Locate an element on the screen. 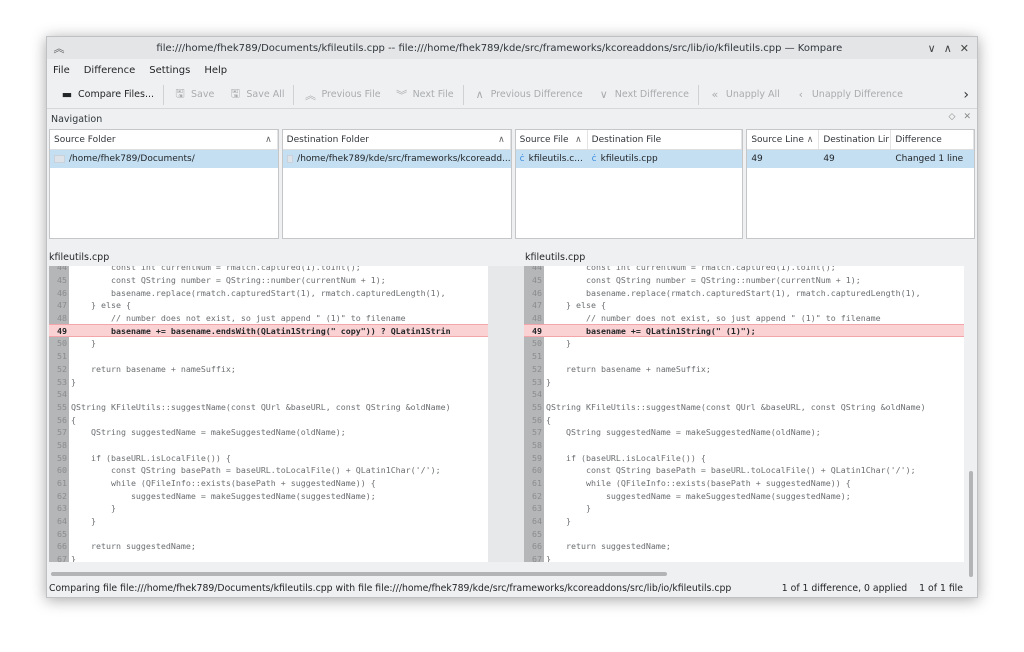  save-all-button: 🖫 Save All is located at coordinates (256, 95).